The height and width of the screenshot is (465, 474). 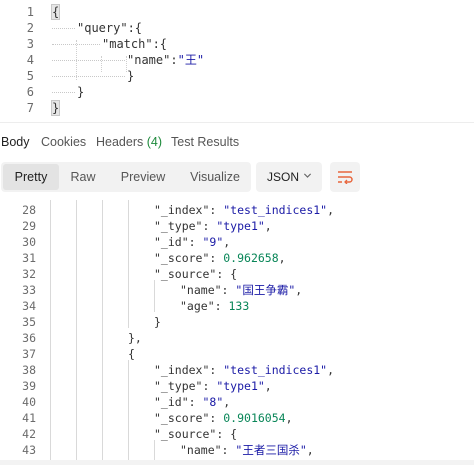 What do you see at coordinates (251, 258) in the screenshot?
I see `json-number: 0.962658` at bounding box center [251, 258].